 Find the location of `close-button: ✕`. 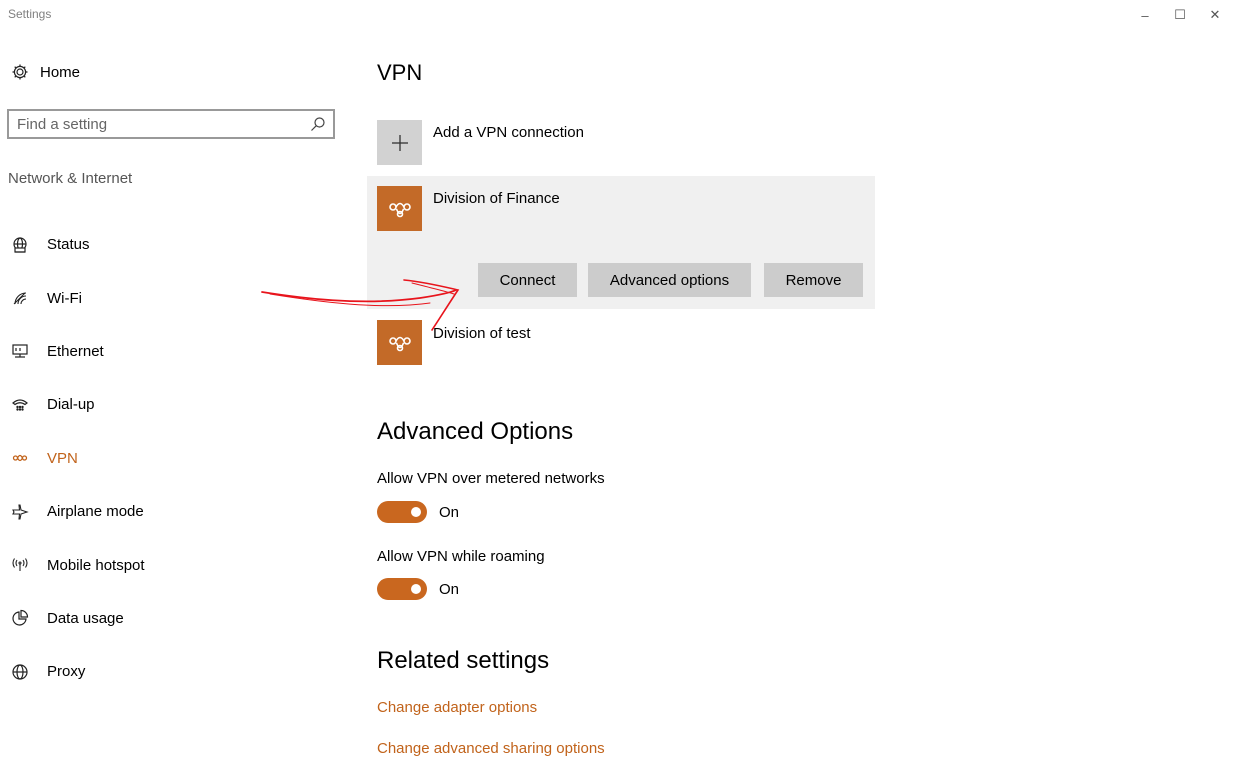

close-button: ✕ is located at coordinates (1215, 15).